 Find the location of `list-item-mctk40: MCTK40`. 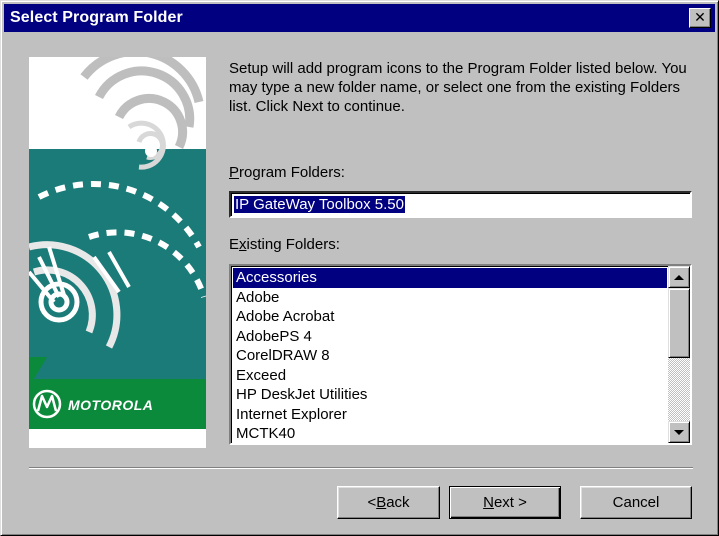

list-item-mctk40: MCTK40 is located at coordinates (450, 433).